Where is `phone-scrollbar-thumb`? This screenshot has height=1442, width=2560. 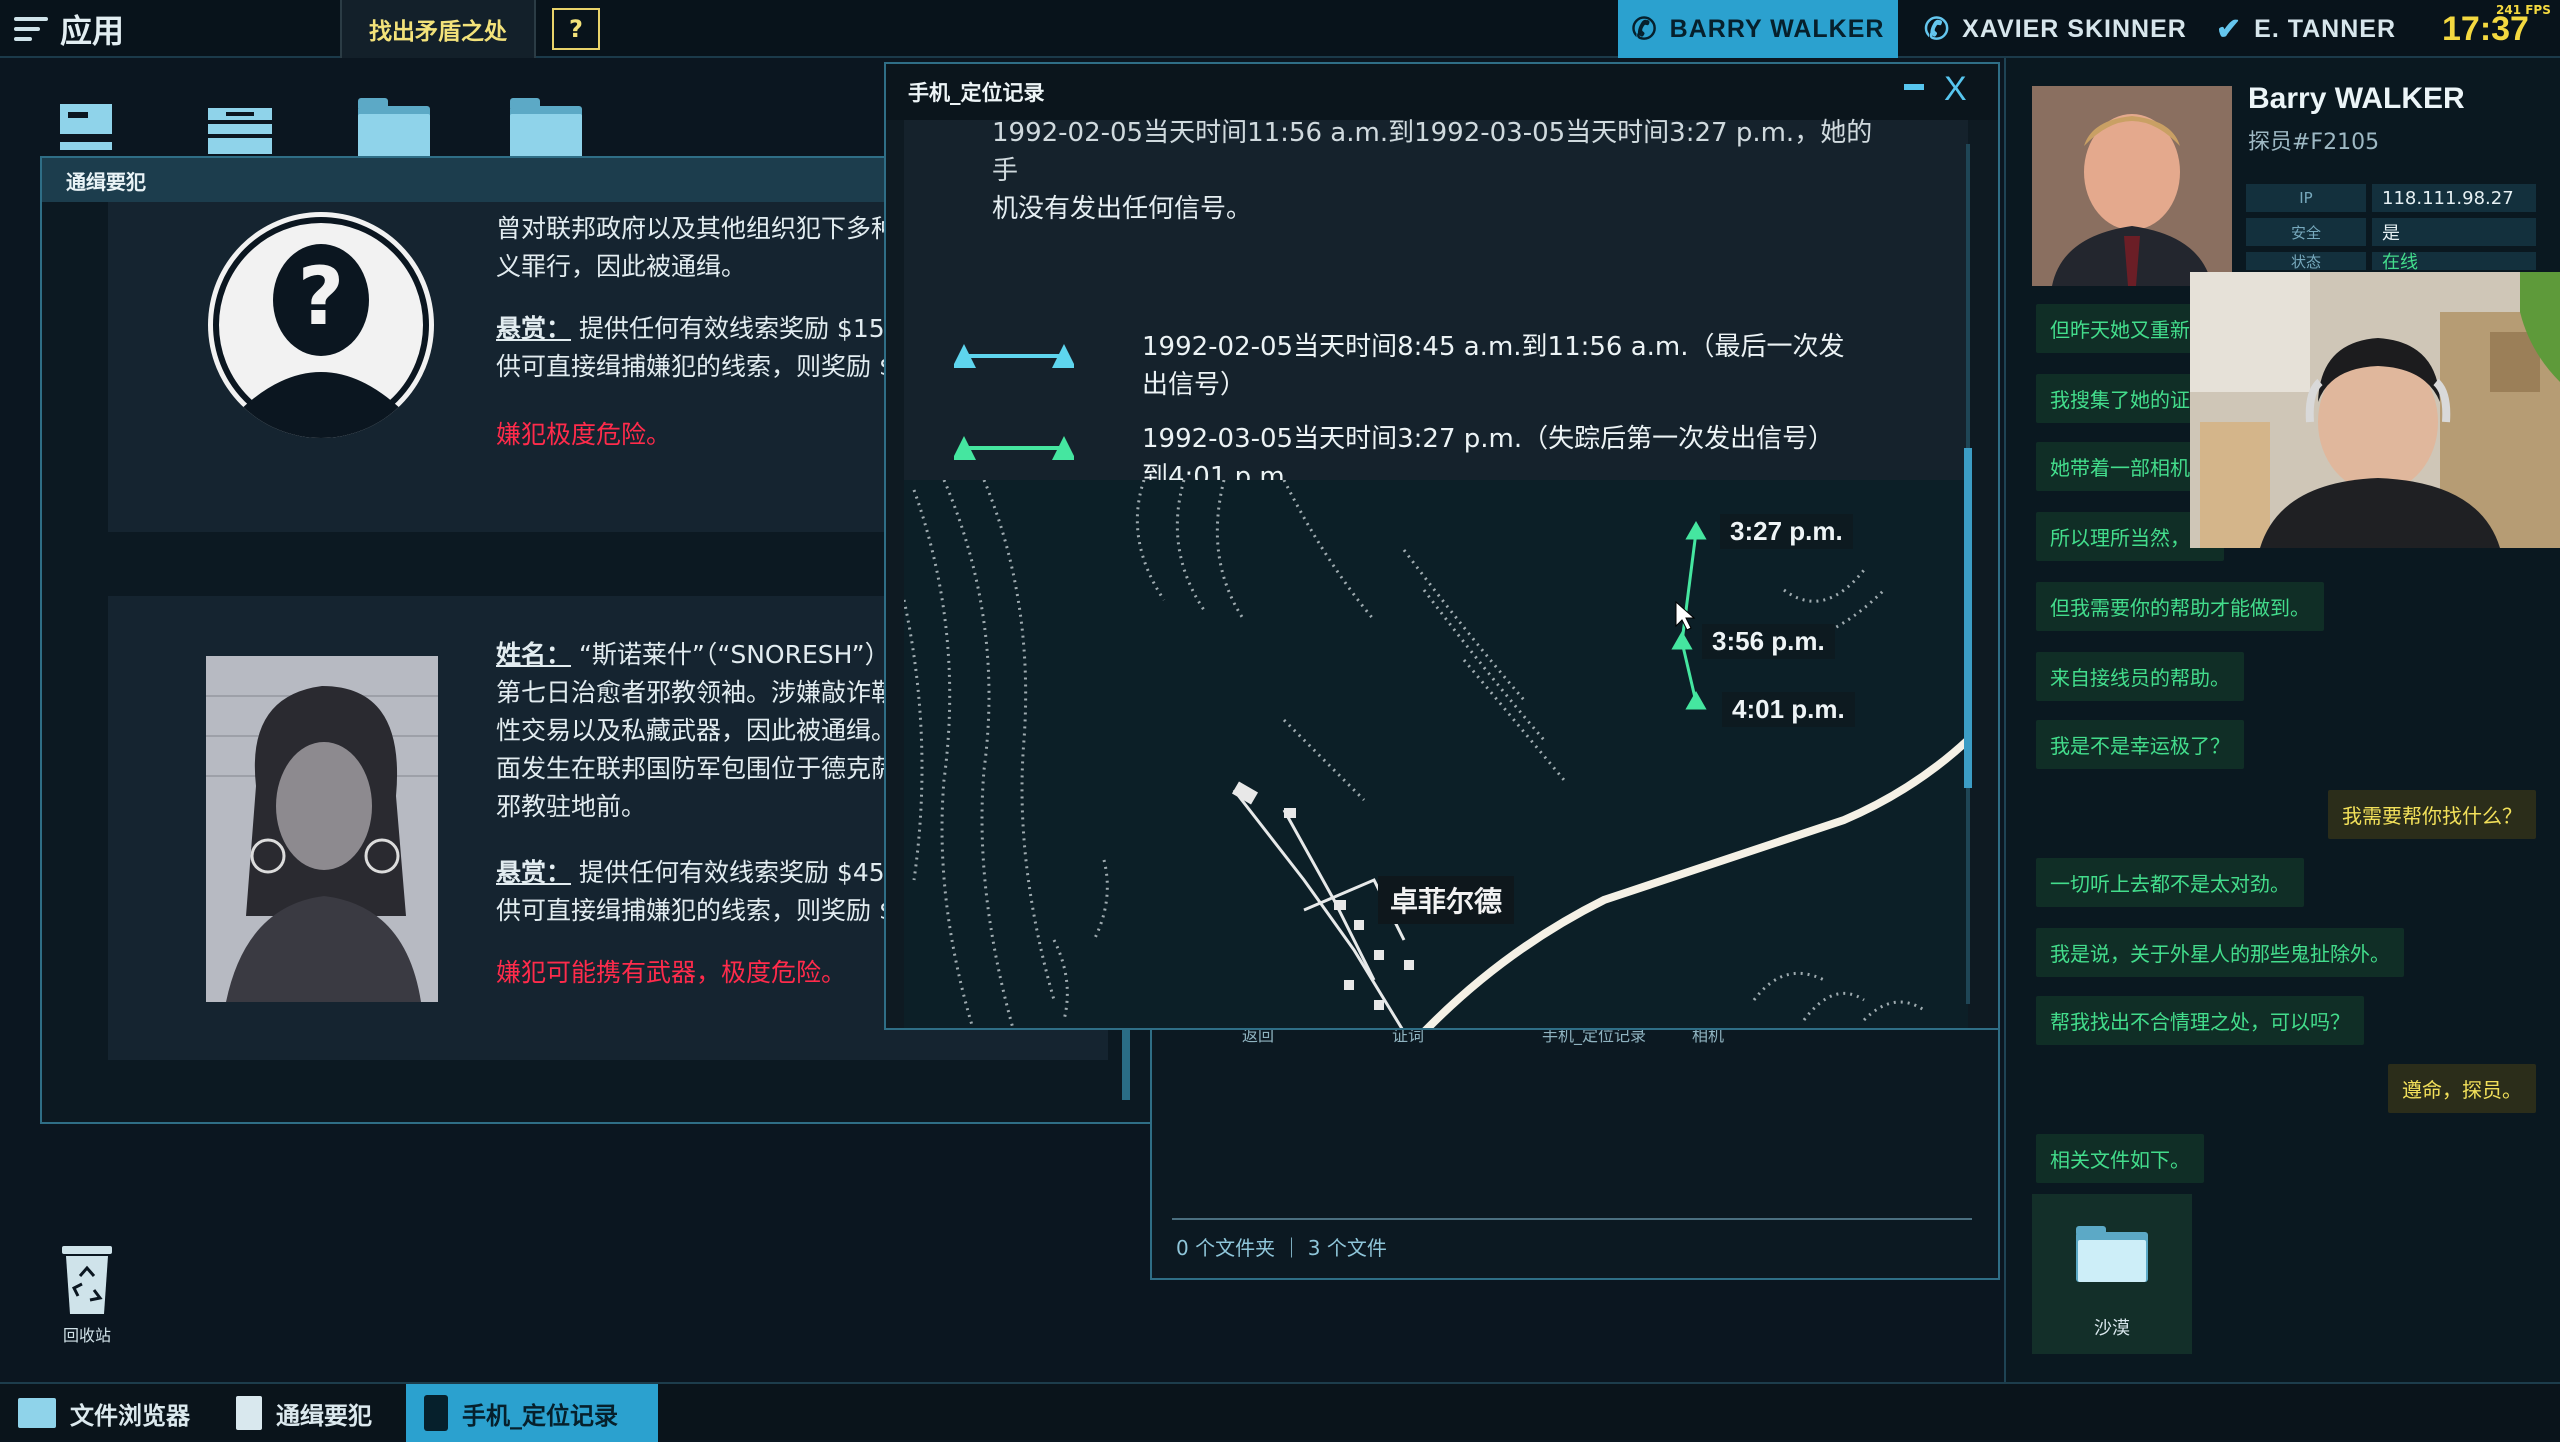 phone-scrollbar-thumb is located at coordinates (1968, 618).